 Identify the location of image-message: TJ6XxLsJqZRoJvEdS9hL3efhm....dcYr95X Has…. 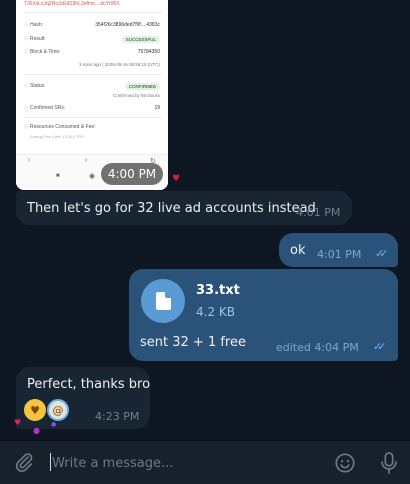
(92, 95).